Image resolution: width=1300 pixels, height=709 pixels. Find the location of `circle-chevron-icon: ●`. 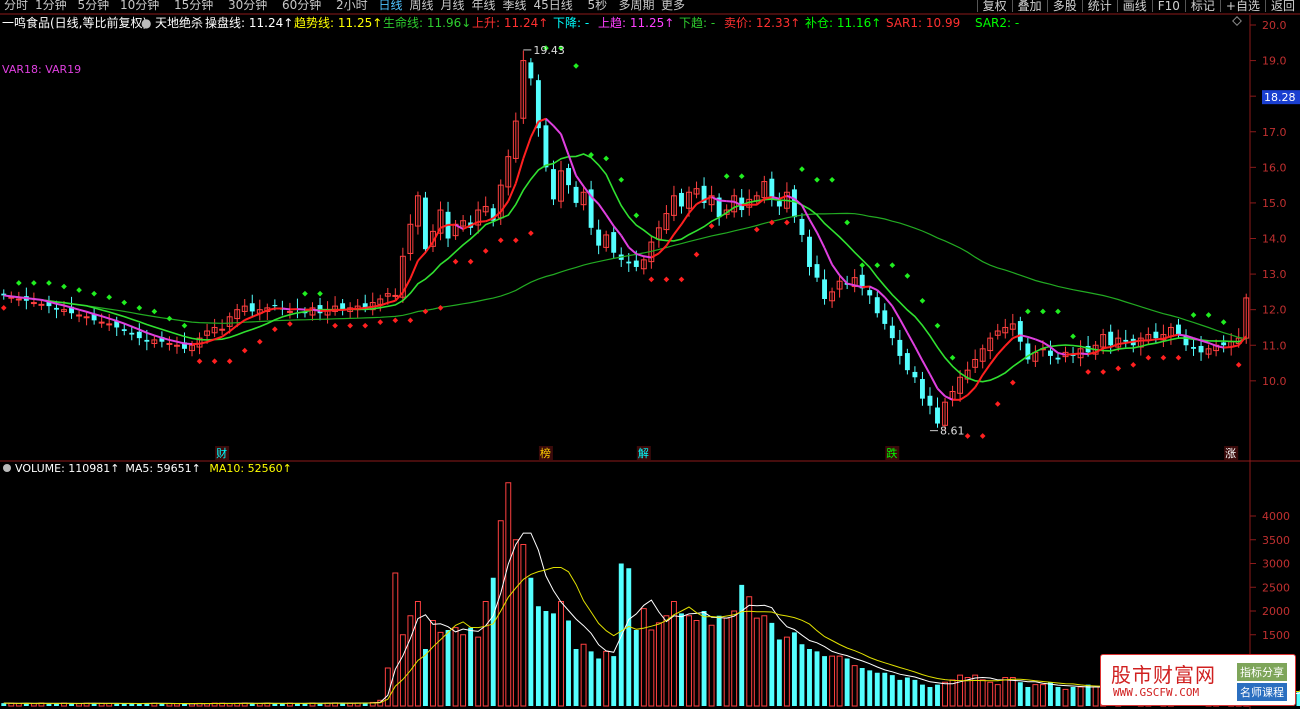

circle-chevron-icon: ● is located at coordinates (146, 23).